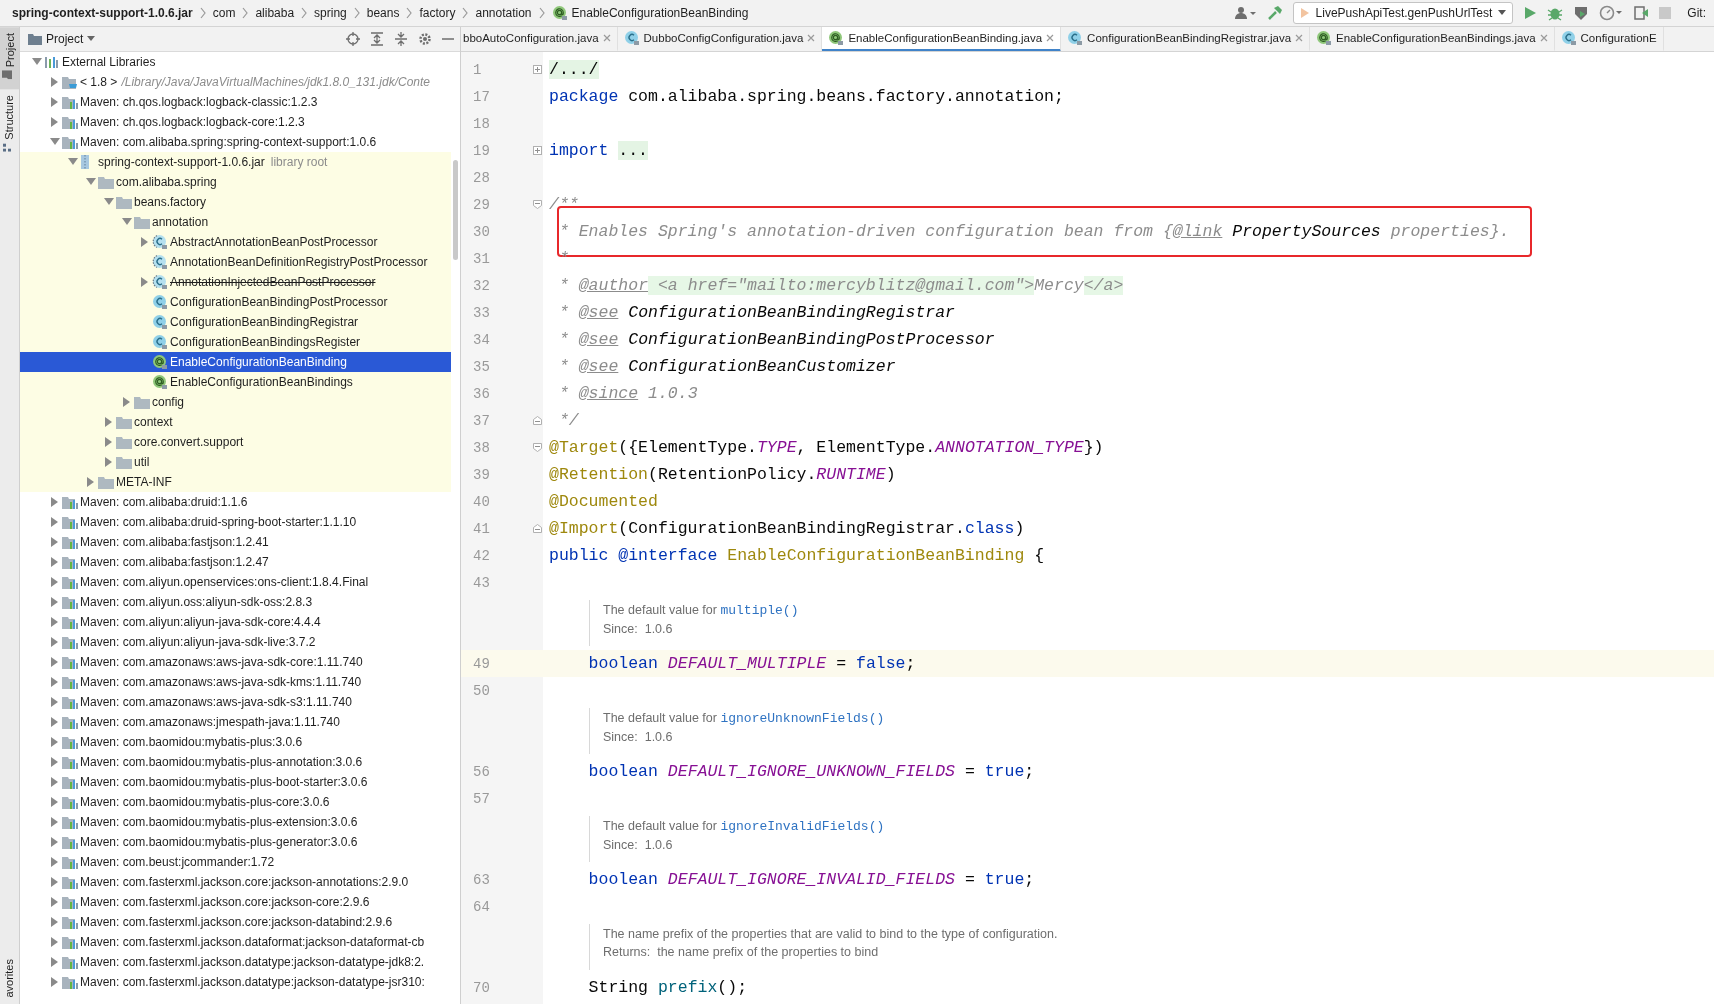 The width and height of the screenshot is (1714, 1004). I want to click on shield-icon, so click(1581, 13).